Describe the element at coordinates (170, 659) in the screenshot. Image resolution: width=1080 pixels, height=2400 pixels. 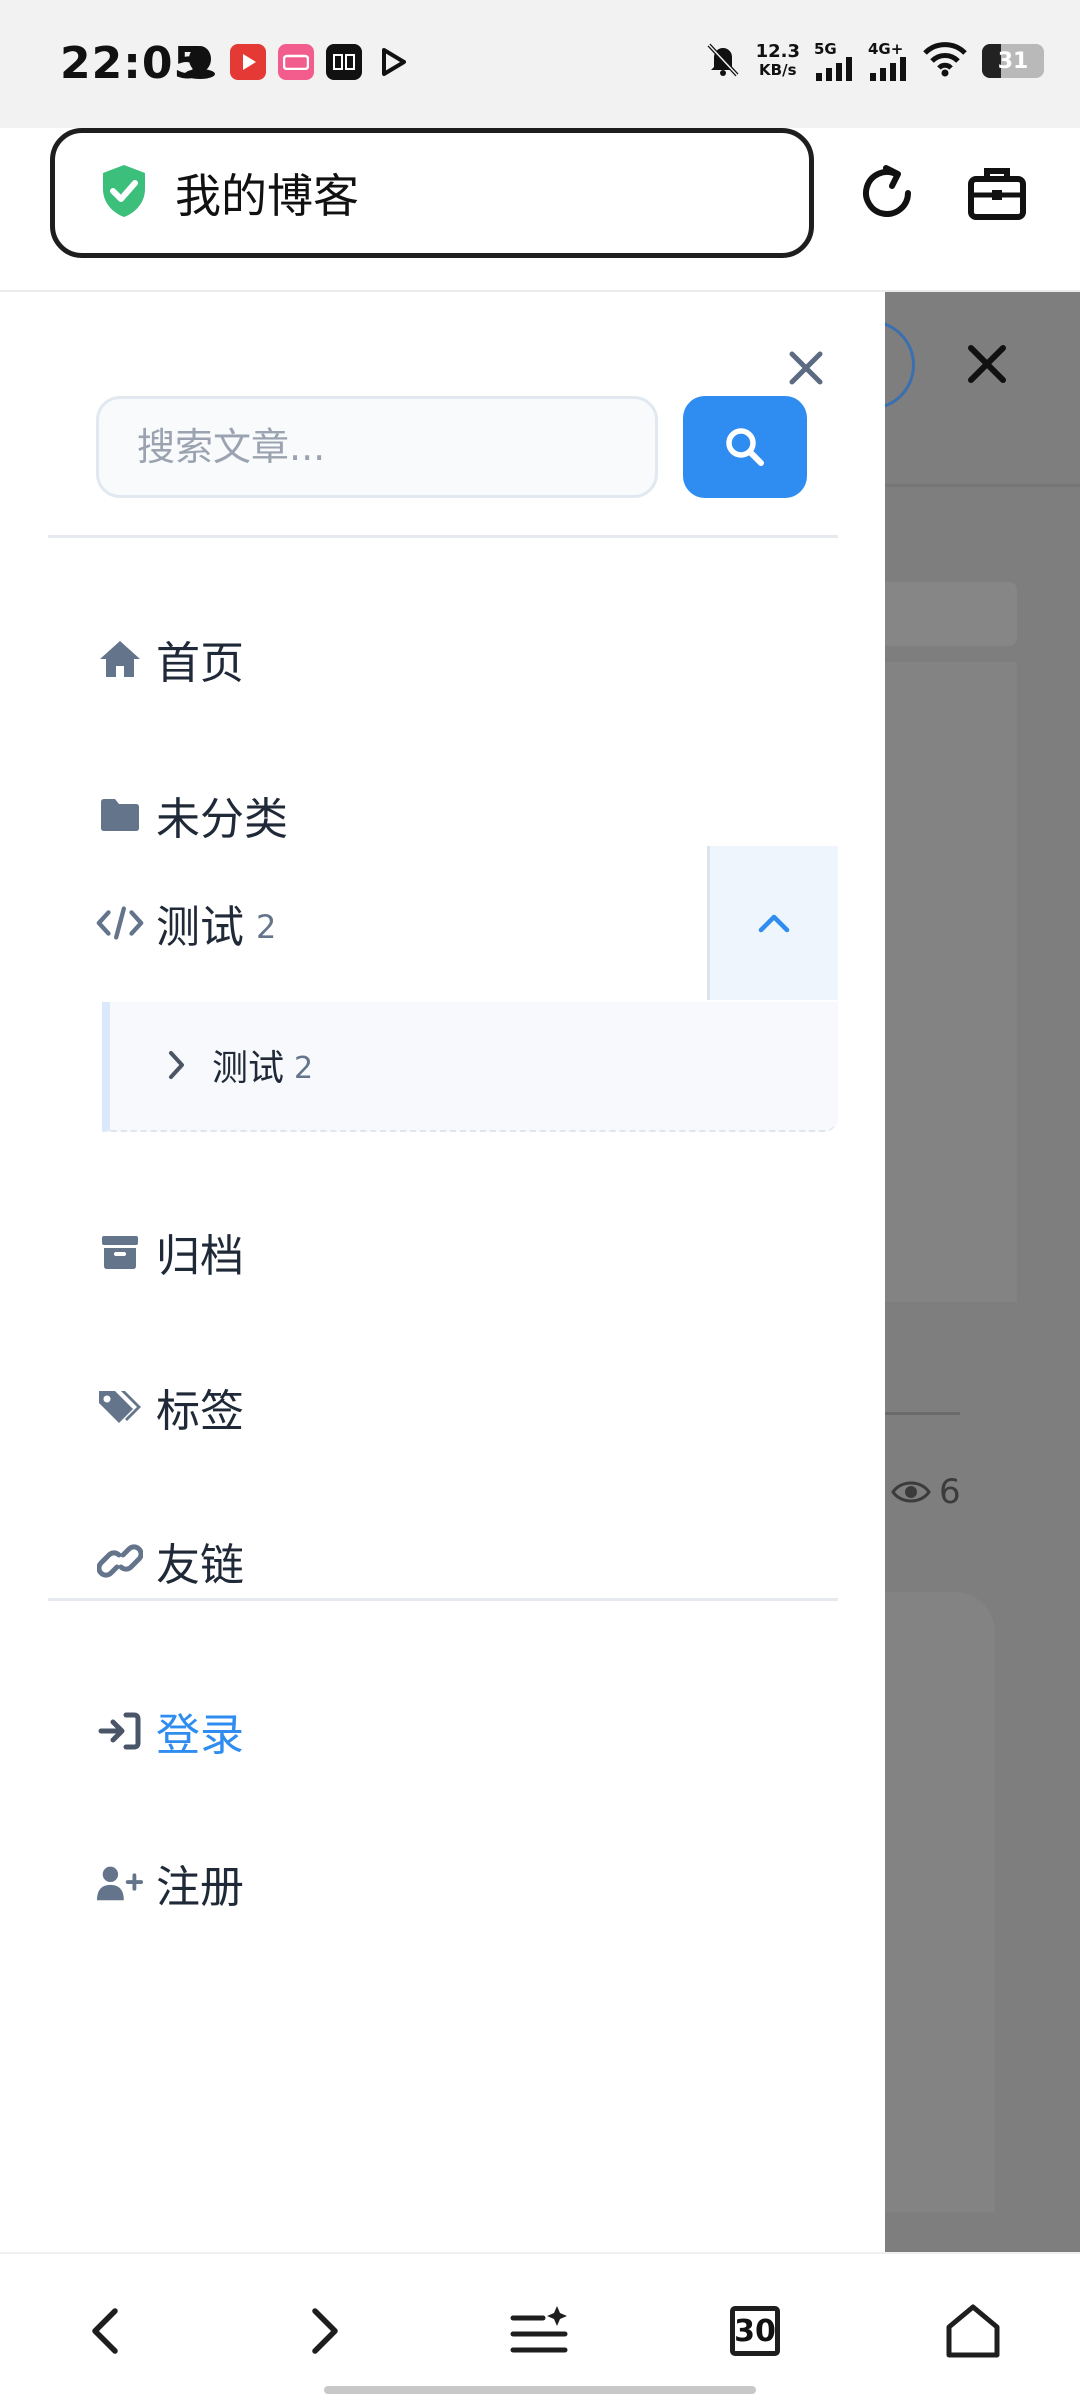
I see `nav-item-home: 首页` at that location.